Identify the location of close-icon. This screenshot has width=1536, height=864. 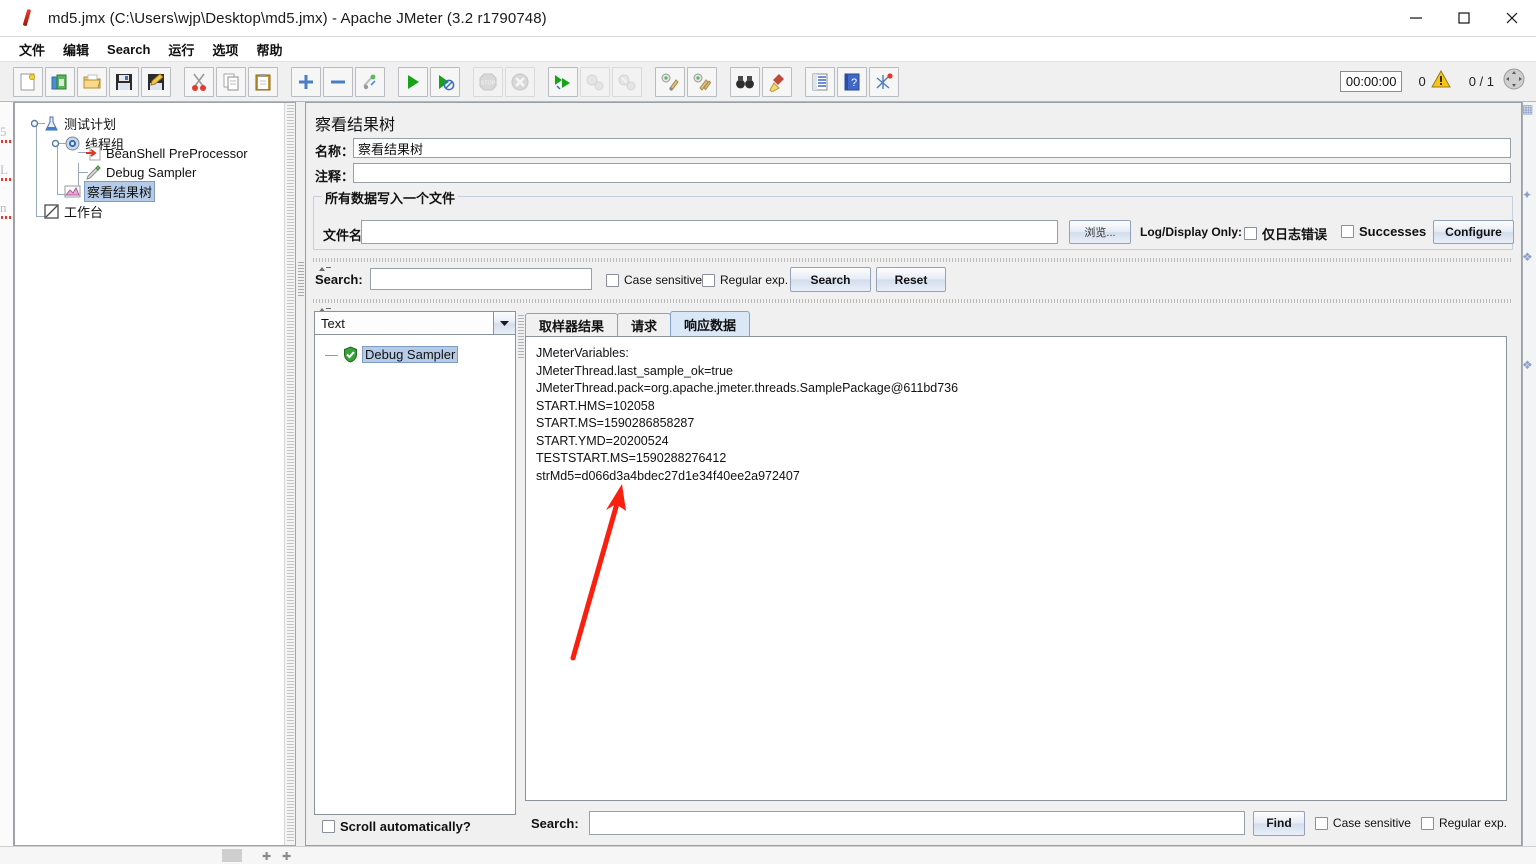
(1512, 18).